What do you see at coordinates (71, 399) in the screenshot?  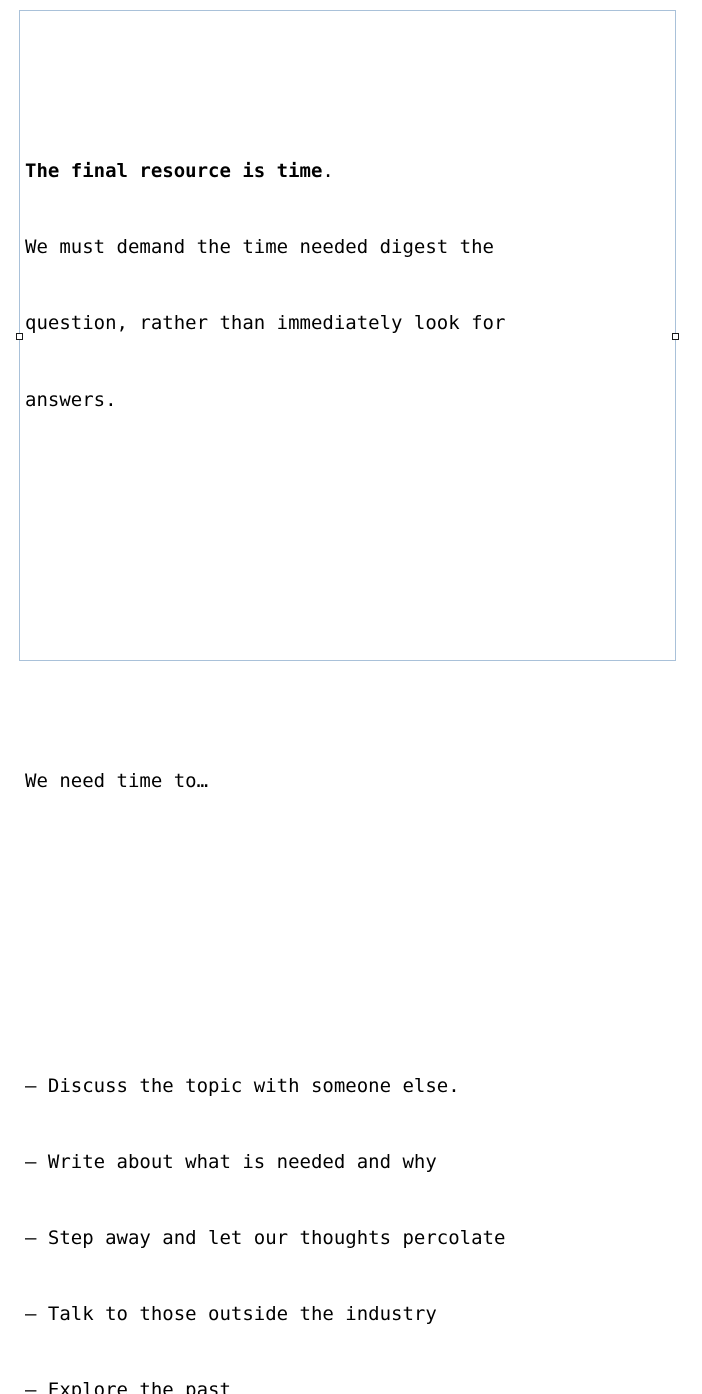 I see `paragraph-1-line-3: answers.` at bounding box center [71, 399].